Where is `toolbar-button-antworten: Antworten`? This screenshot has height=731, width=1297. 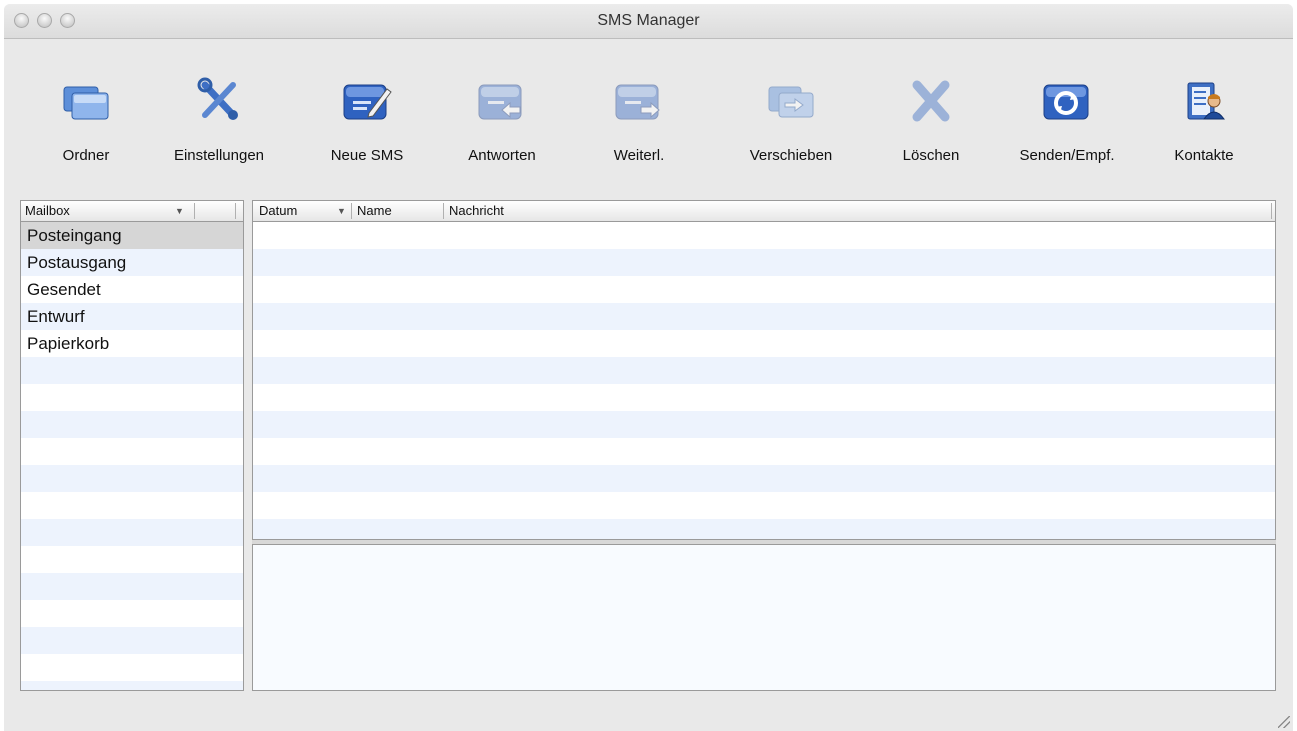
toolbar-button-antworten: Antworten is located at coordinates (502, 120).